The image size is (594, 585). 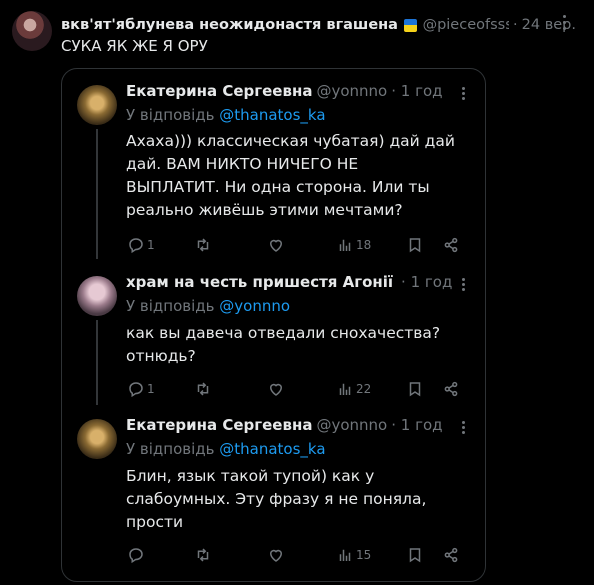 I want to click on author-name: вкв'ят'яблунева неожидонастя вгашена, so click(x=229, y=25).